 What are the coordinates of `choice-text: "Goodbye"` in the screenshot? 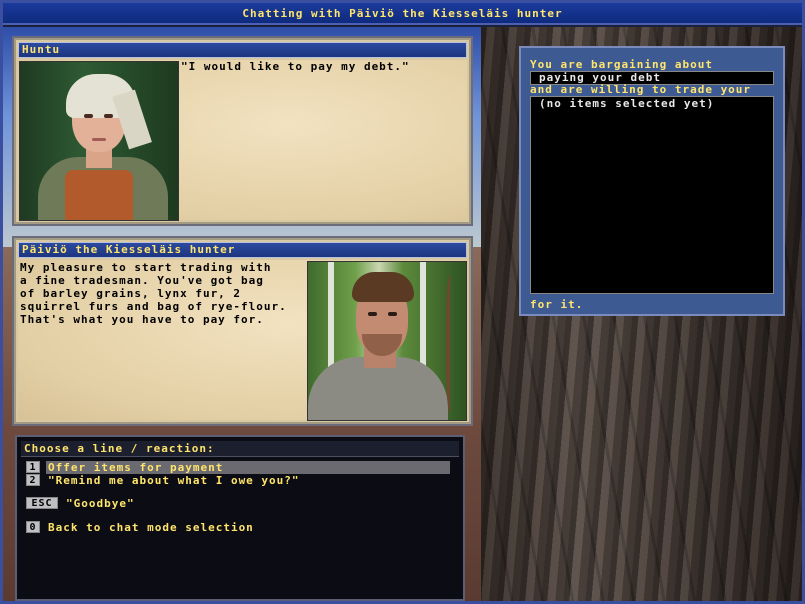 It's located at (100, 503).